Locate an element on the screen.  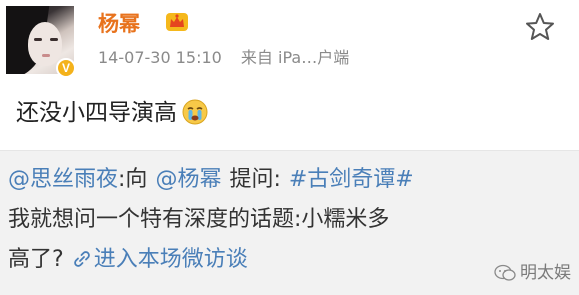
avatar-eye-right is located at coordinates (54, 39).